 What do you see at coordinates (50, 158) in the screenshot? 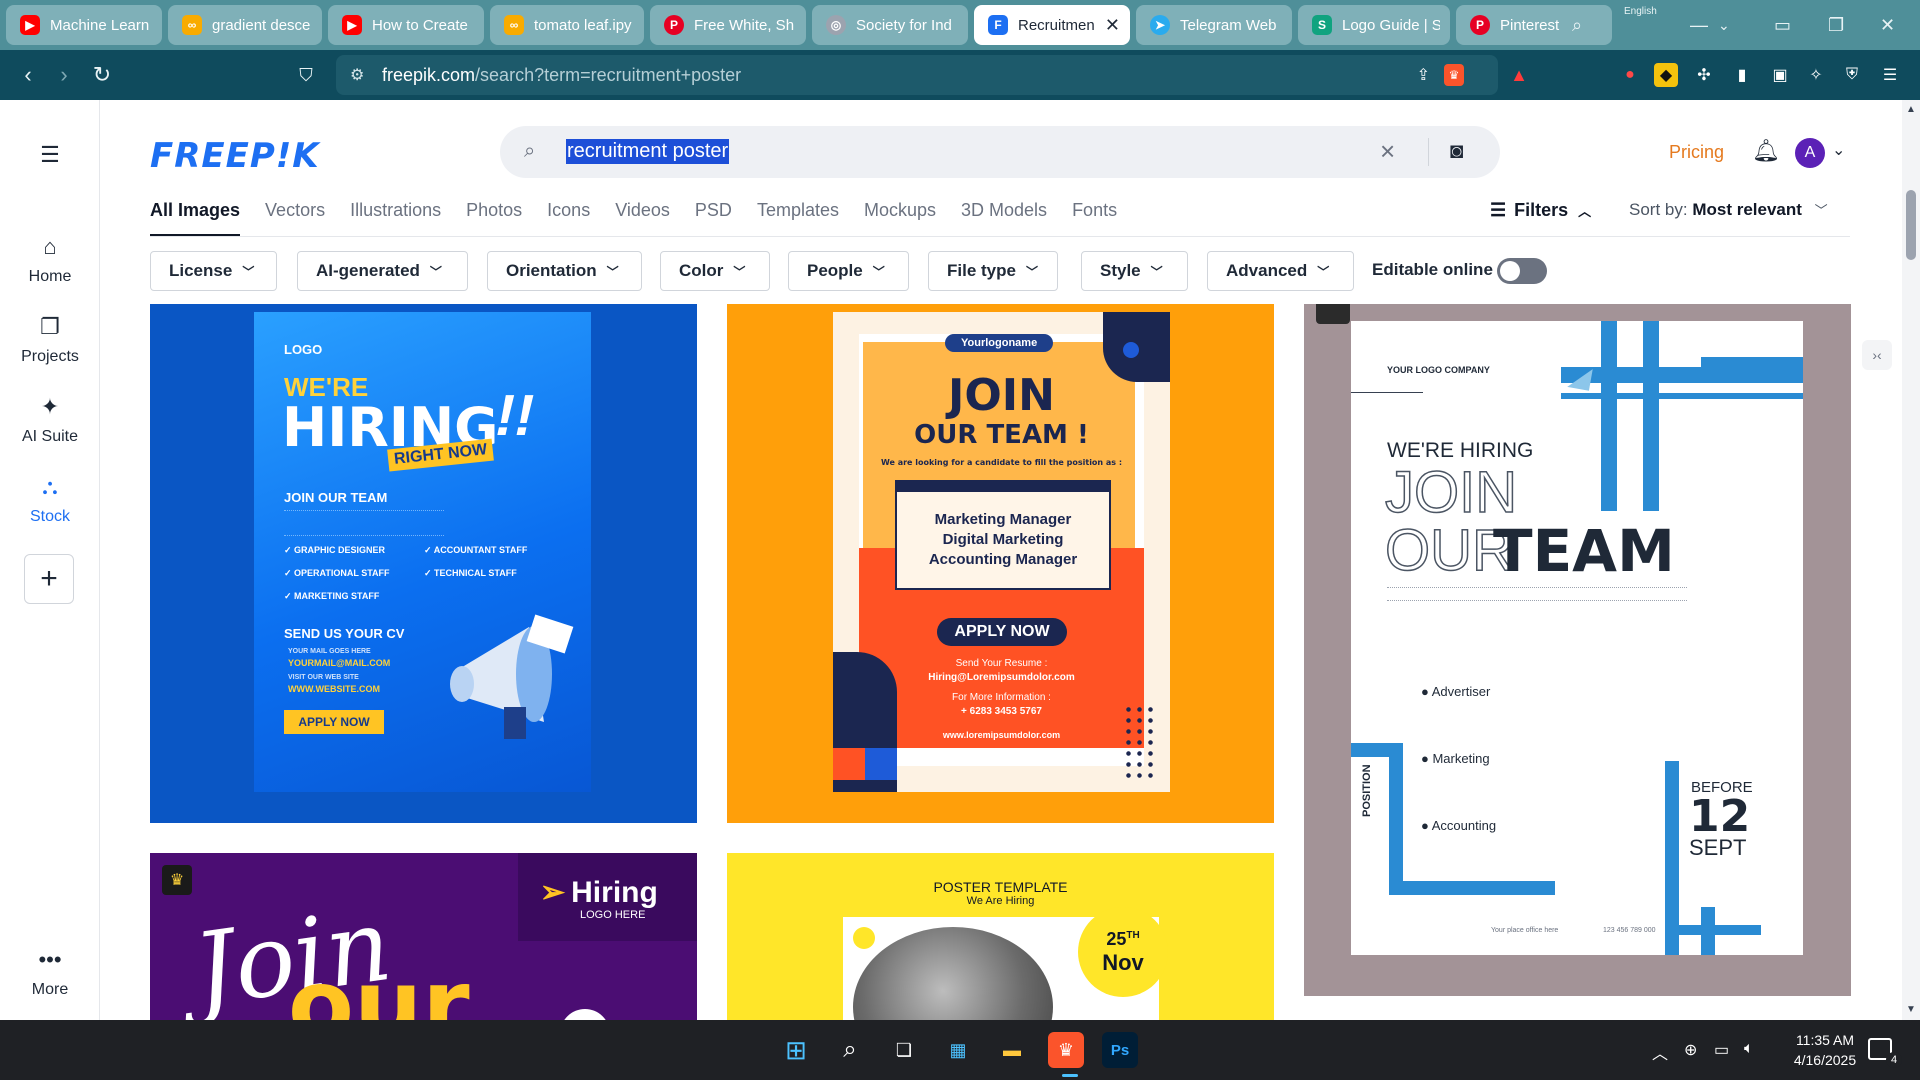
I see `hamburger-menu: ☰` at bounding box center [50, 158].